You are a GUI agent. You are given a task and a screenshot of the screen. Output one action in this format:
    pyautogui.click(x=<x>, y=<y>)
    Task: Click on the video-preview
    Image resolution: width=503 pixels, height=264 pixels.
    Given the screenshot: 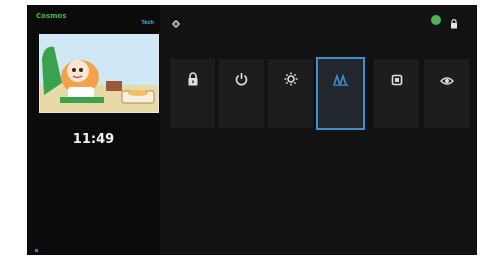 What is the action you would take?
    pyautogui.click(x=99, y=73)
    